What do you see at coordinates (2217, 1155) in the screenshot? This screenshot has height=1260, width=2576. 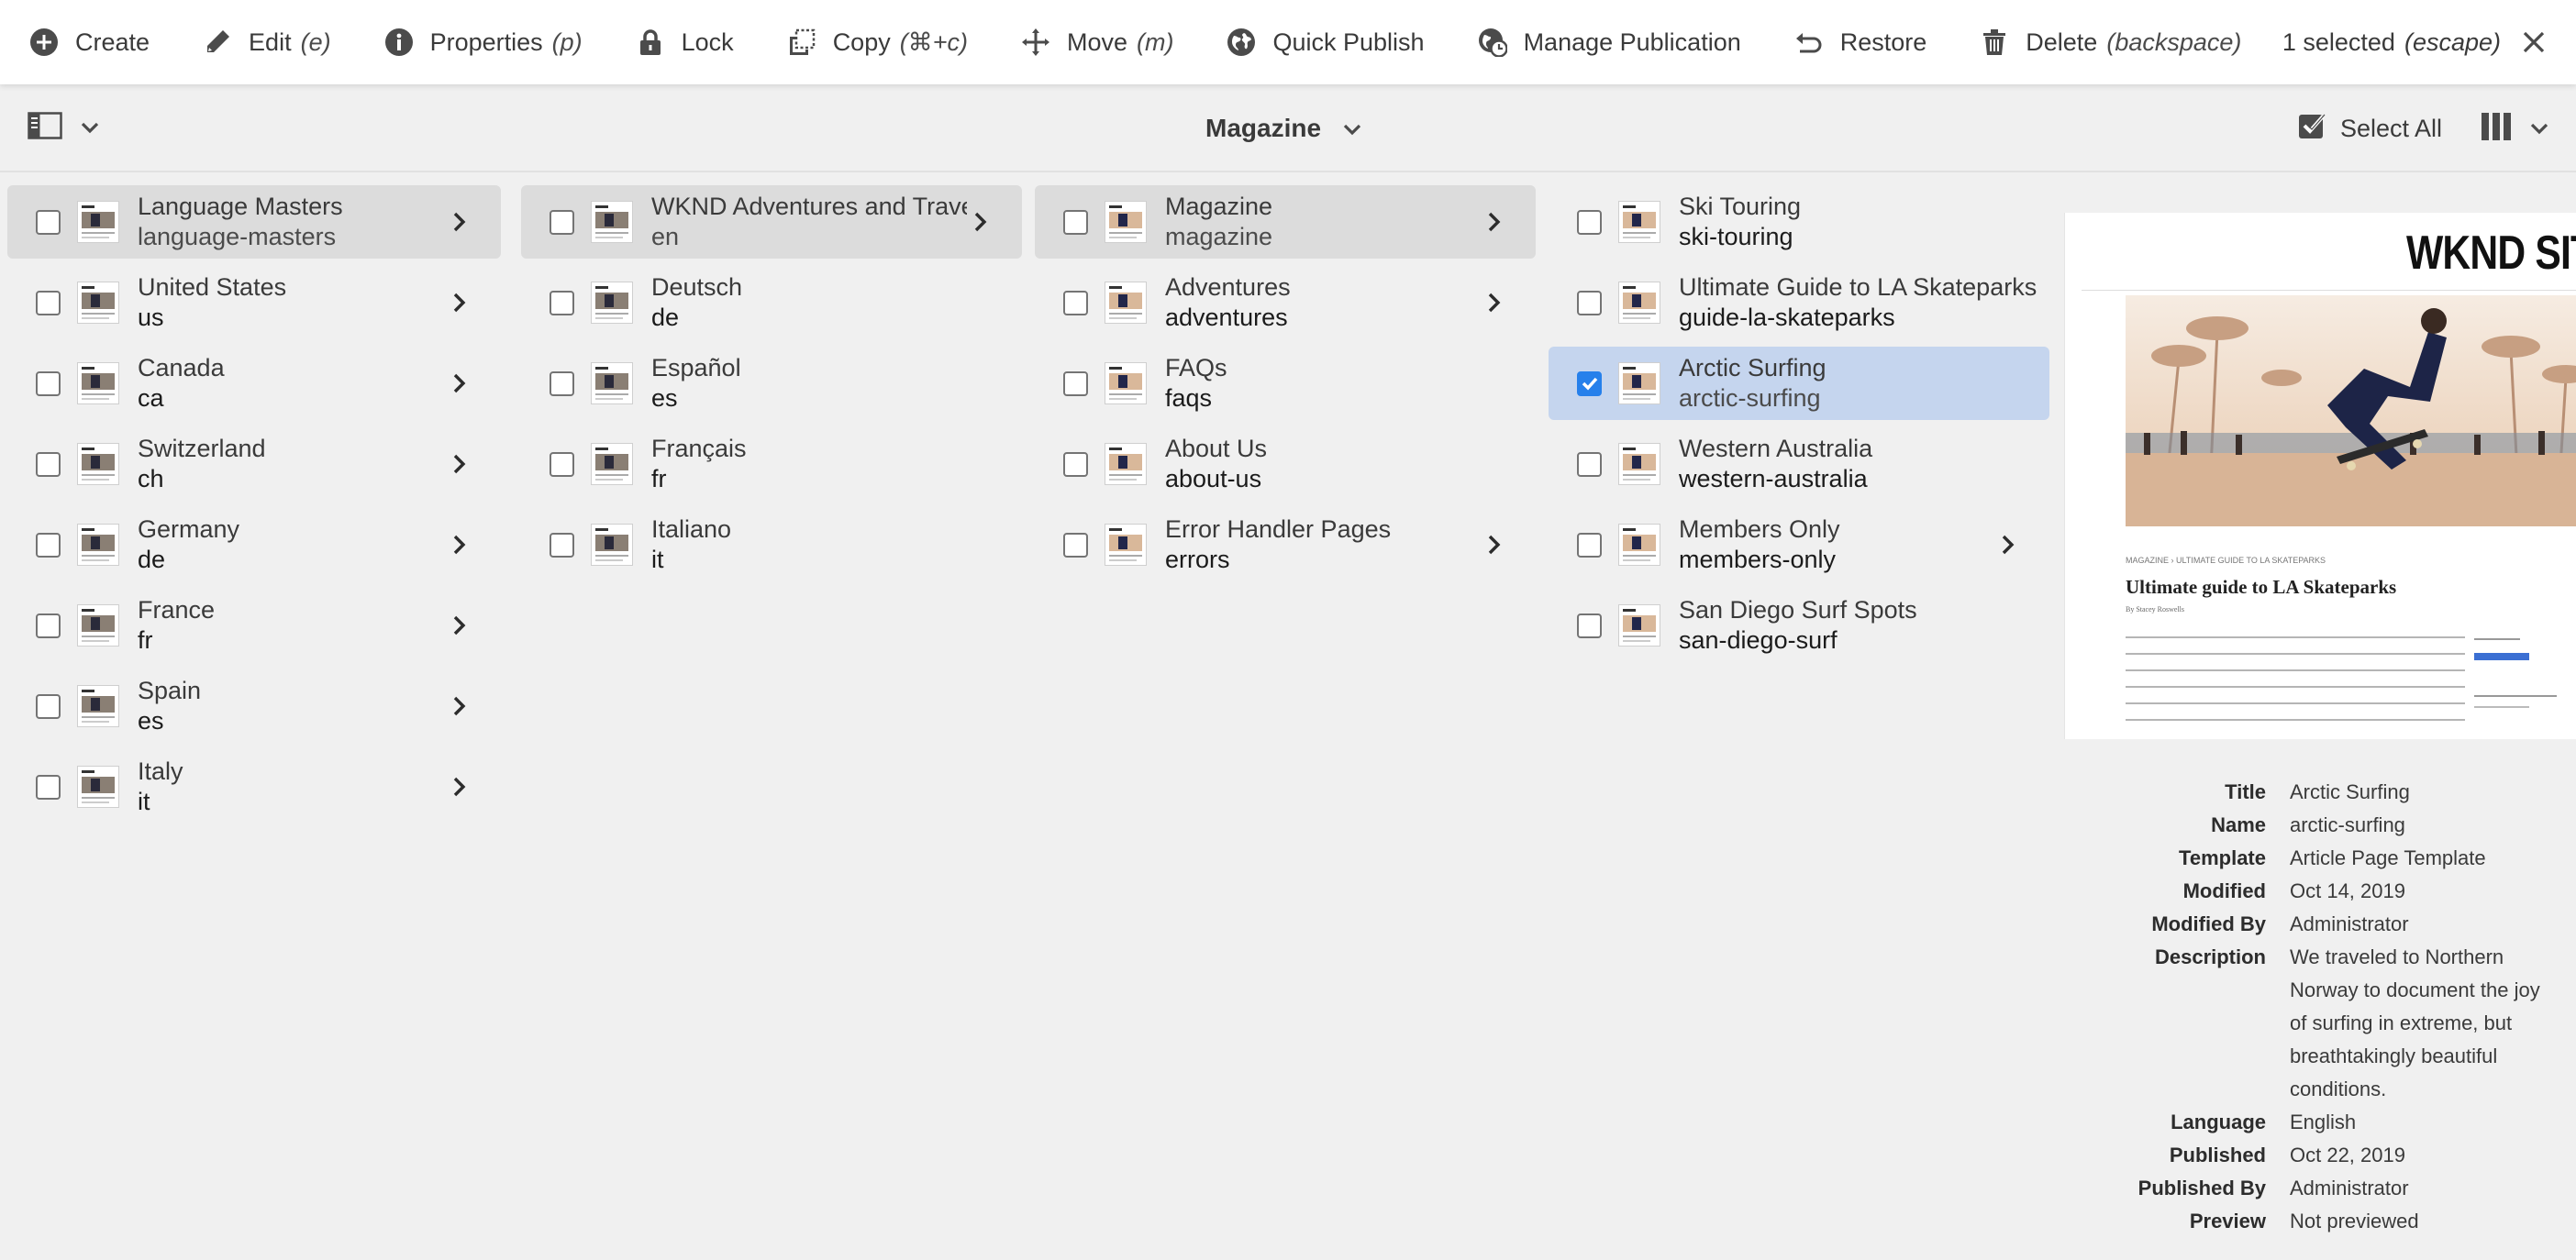 I see `metadata-key: Published` at bounding box center [2217, 1155].